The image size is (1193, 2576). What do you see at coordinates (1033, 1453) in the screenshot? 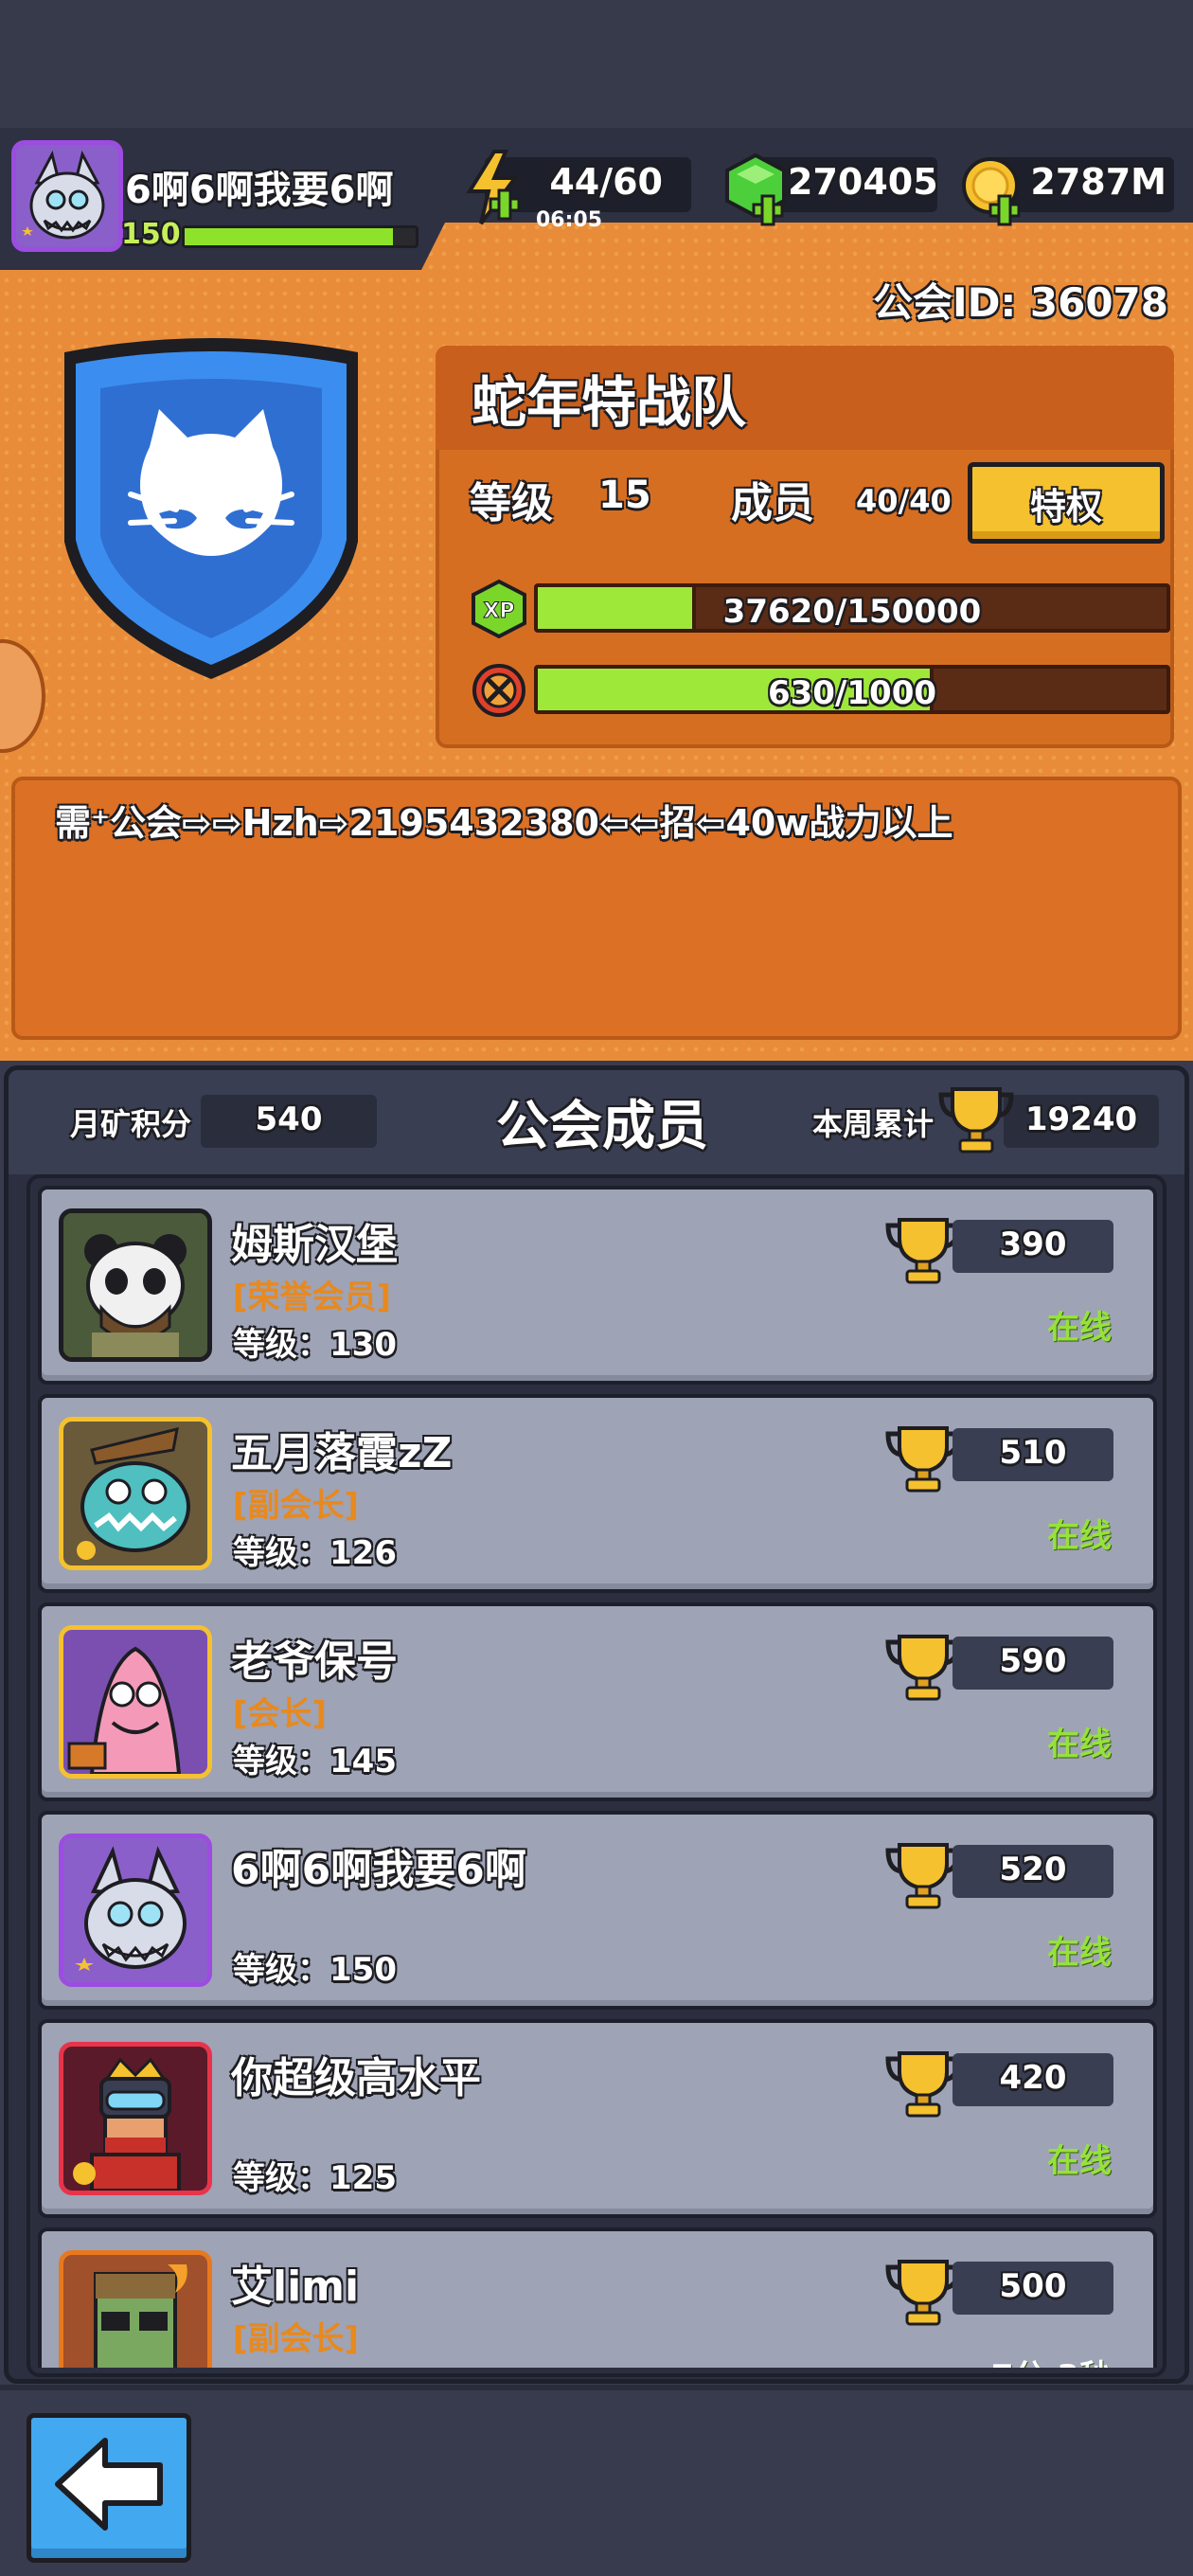
I see `member-trophies: 510` at bounding box center [1033, 1453].